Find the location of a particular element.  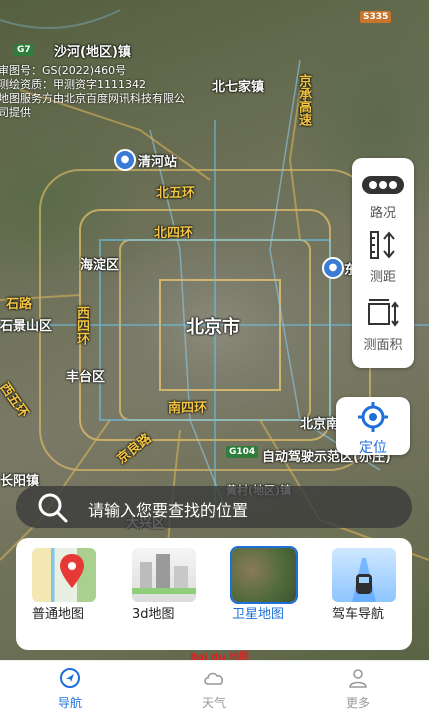

measure-area-label: 测面积 is located at coordinates (383, 345).